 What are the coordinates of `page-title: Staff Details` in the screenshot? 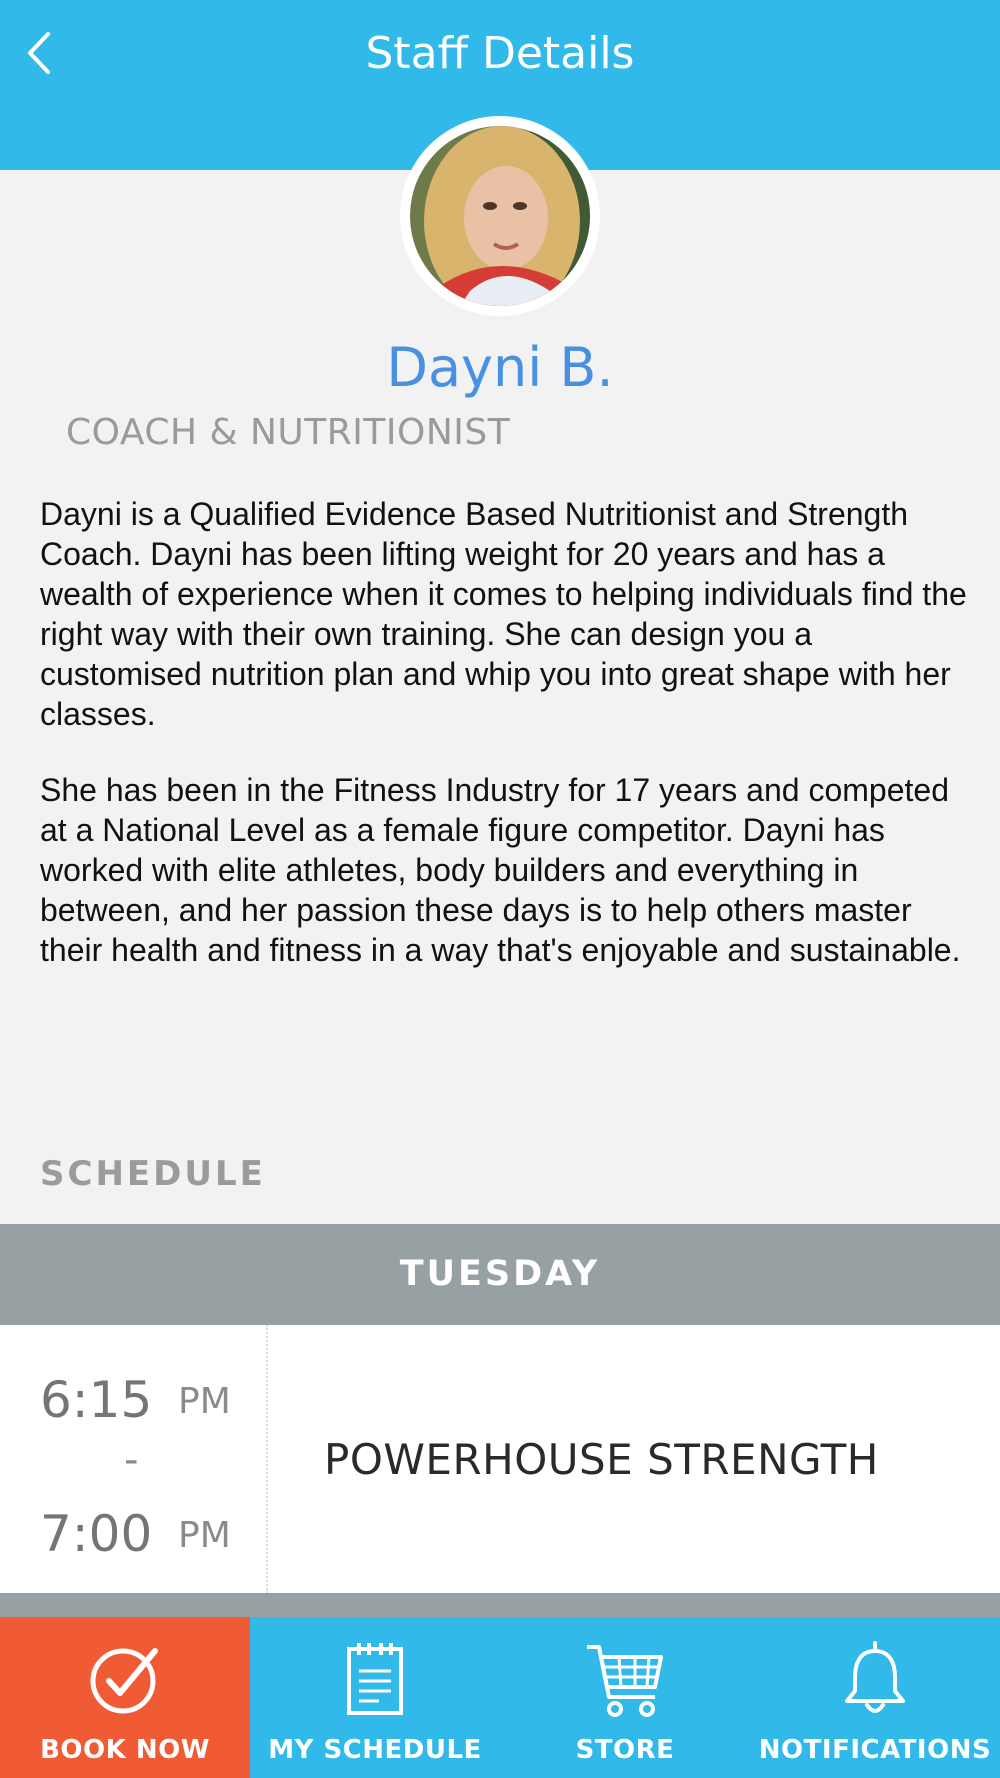 It's located at (500, 53).